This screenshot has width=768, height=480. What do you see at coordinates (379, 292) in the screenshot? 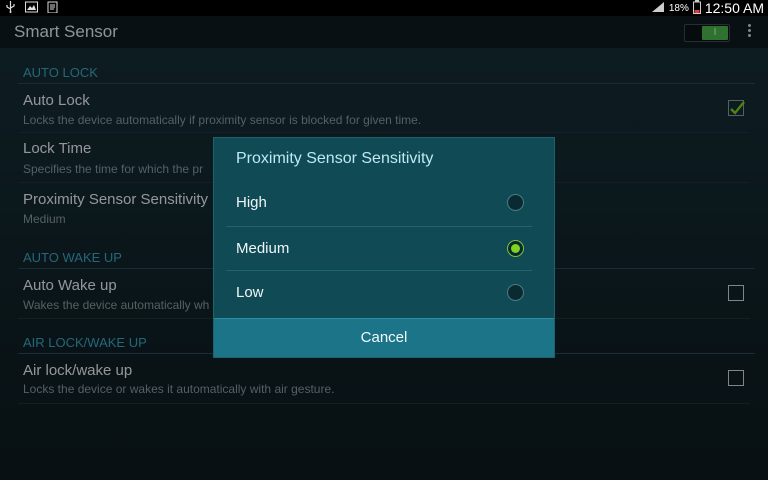
I see `option-low: Low` at bounding box center [379, 292].